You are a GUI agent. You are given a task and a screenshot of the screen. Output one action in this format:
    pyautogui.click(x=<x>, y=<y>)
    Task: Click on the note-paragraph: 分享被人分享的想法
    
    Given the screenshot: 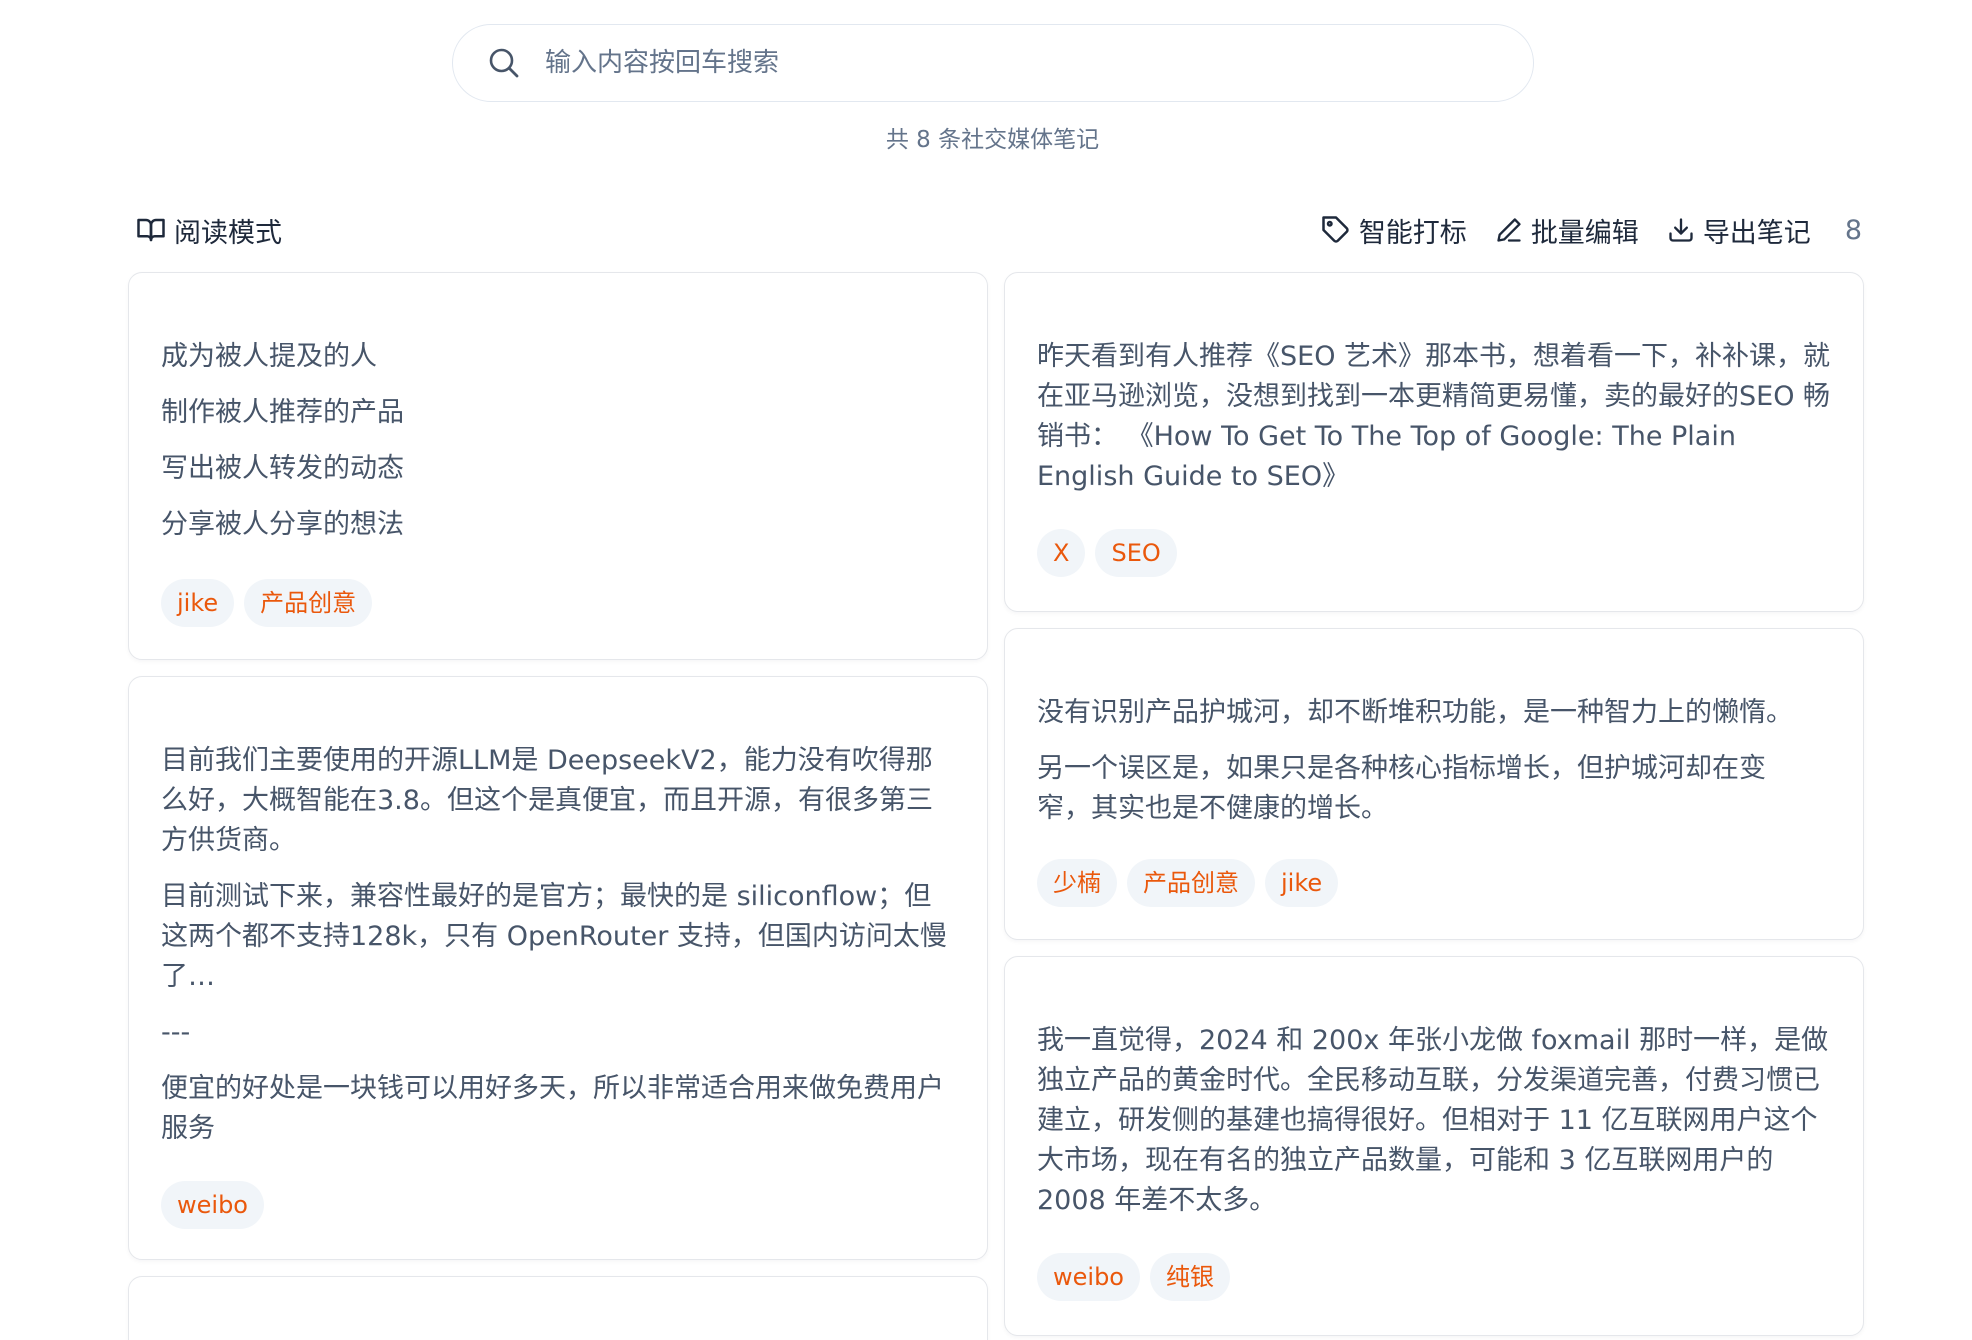 What is the action you would take?
    pyautogui.click(x=282, y=524)
    